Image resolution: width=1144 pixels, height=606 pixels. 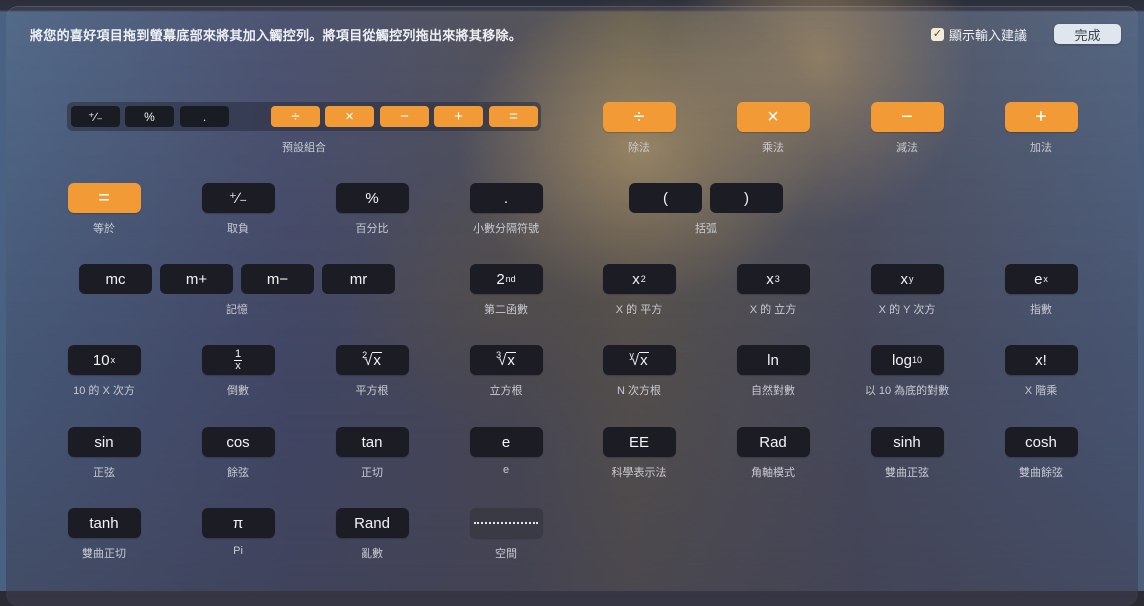 I want to click on item-cos: cos 餘弦, so click(x=238, y=453).